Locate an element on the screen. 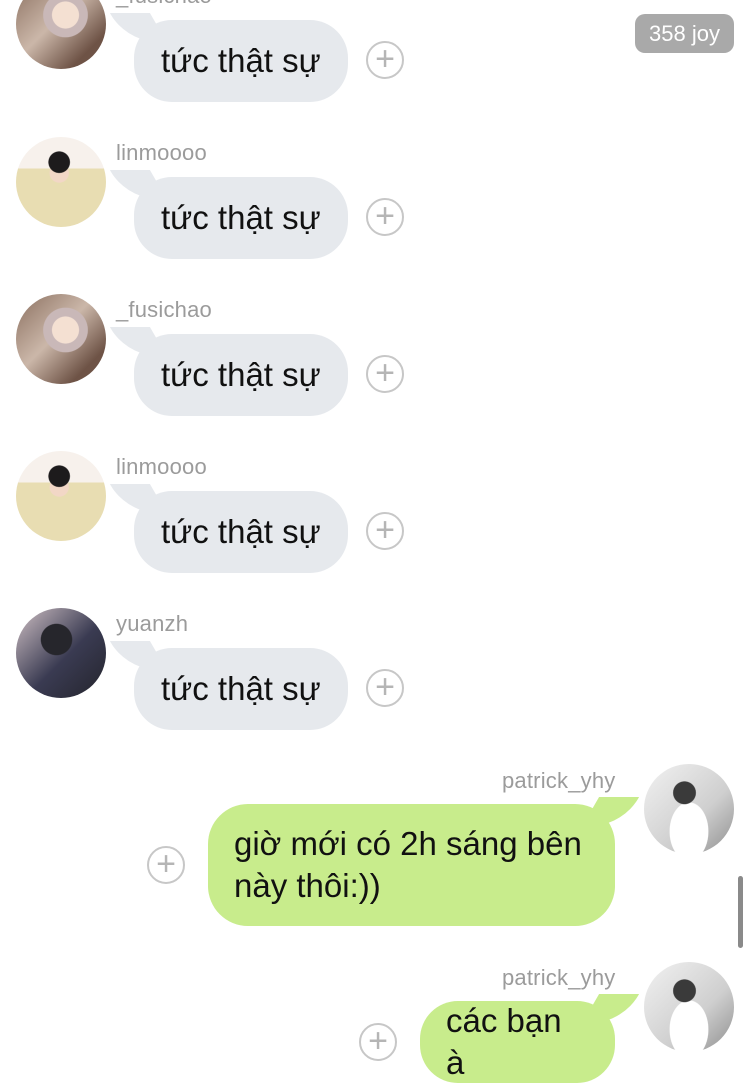  message-bubble: giờ mới có 2h sáng bên này thôi:)) is located at coordinates (411, 865).